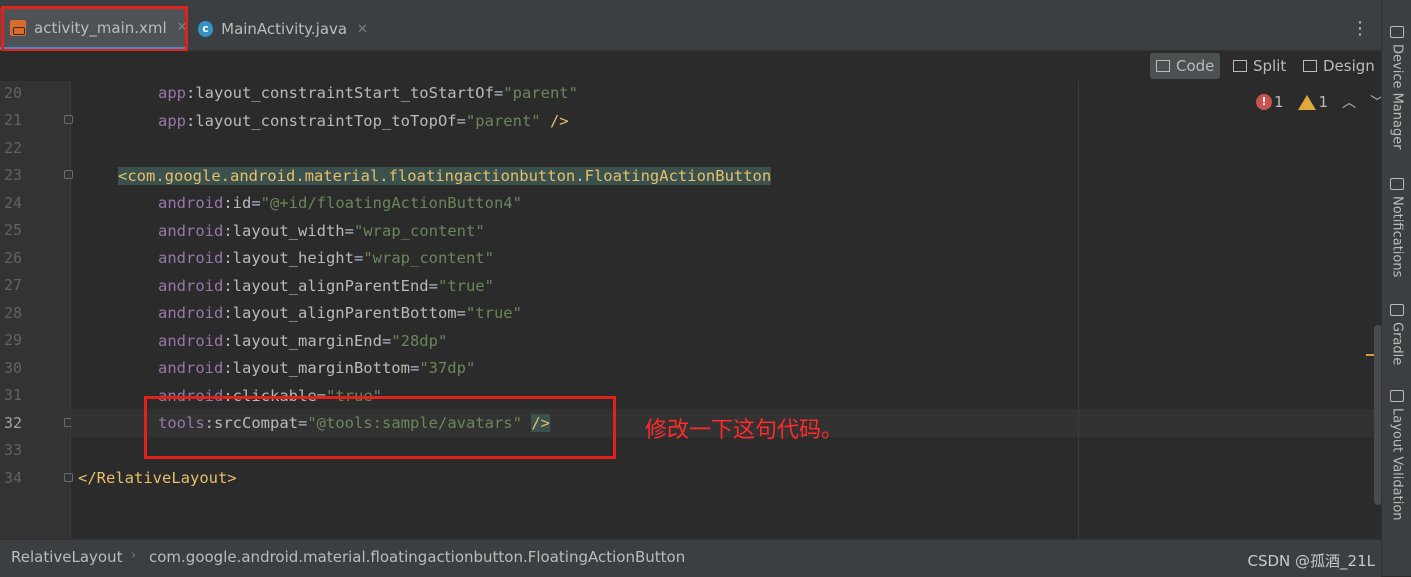 The height and width of the screenshot is (577, 1411). I want to click on annotation-note: 修改一下这句代码。, so click(744, 430).